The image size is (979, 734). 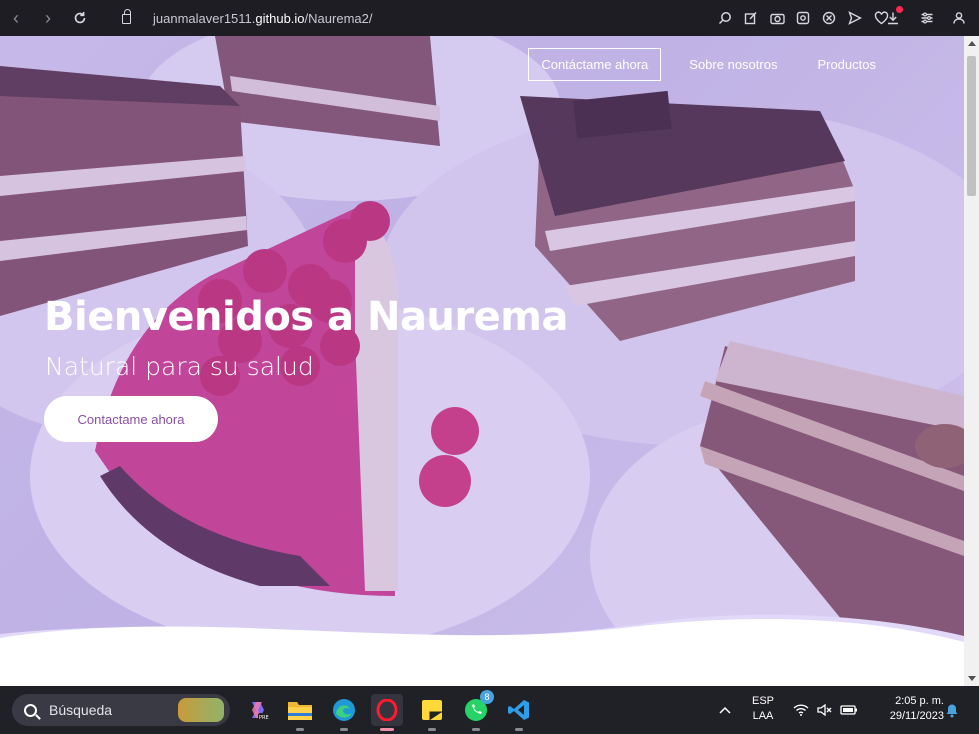 I want to click on scroll-down-arrow-icon, so click(x=972, y=678).